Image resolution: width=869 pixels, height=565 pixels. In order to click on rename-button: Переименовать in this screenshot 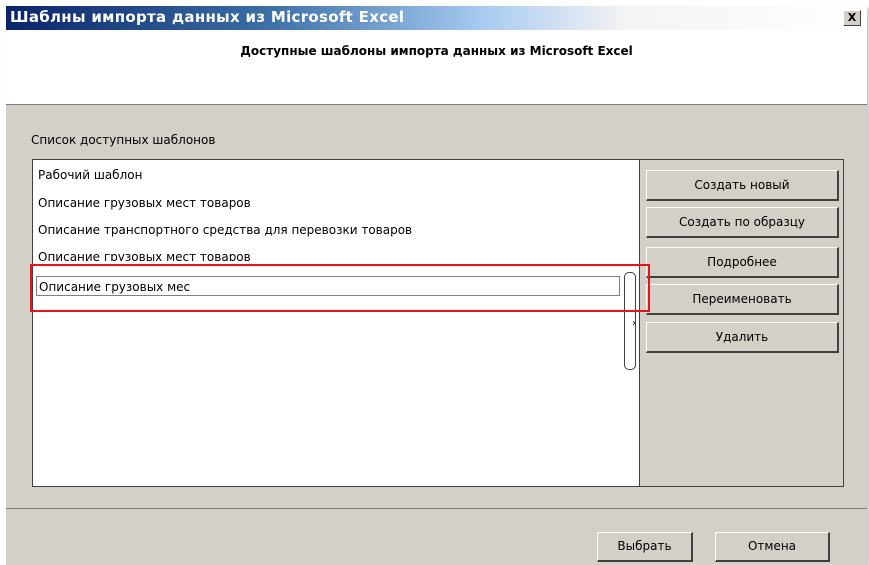, I will do `click(742, 299)`.